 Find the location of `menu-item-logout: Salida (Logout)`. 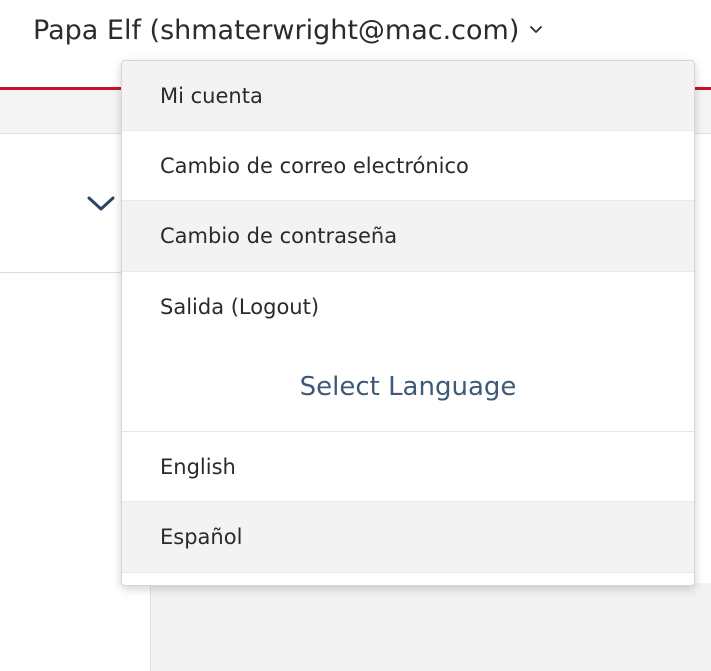

menu-item-logout: Salida (Logout) is located at coordinates (408, 307).